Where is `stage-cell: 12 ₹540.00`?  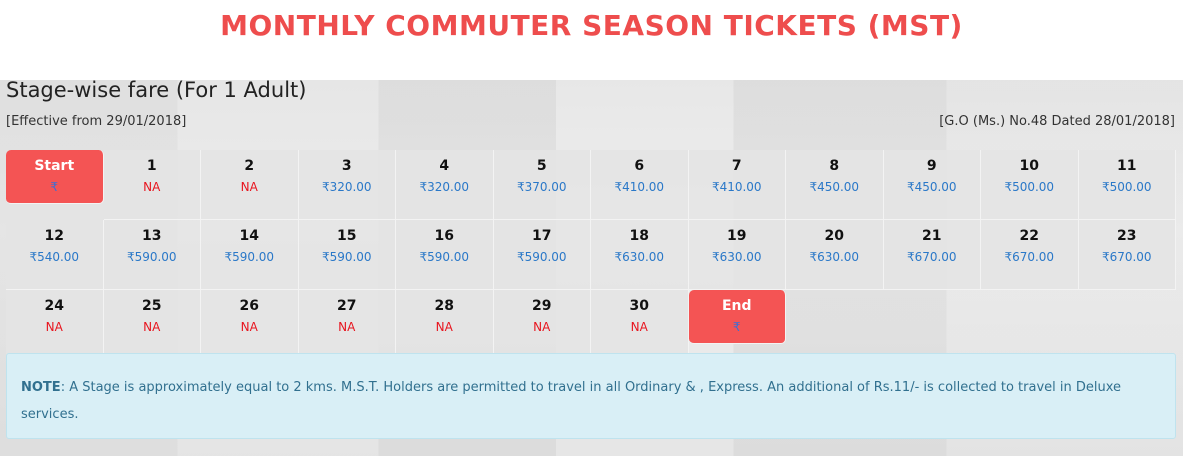 stage-cell: 12 ₹540.00 is located at coordinates (55, 255).